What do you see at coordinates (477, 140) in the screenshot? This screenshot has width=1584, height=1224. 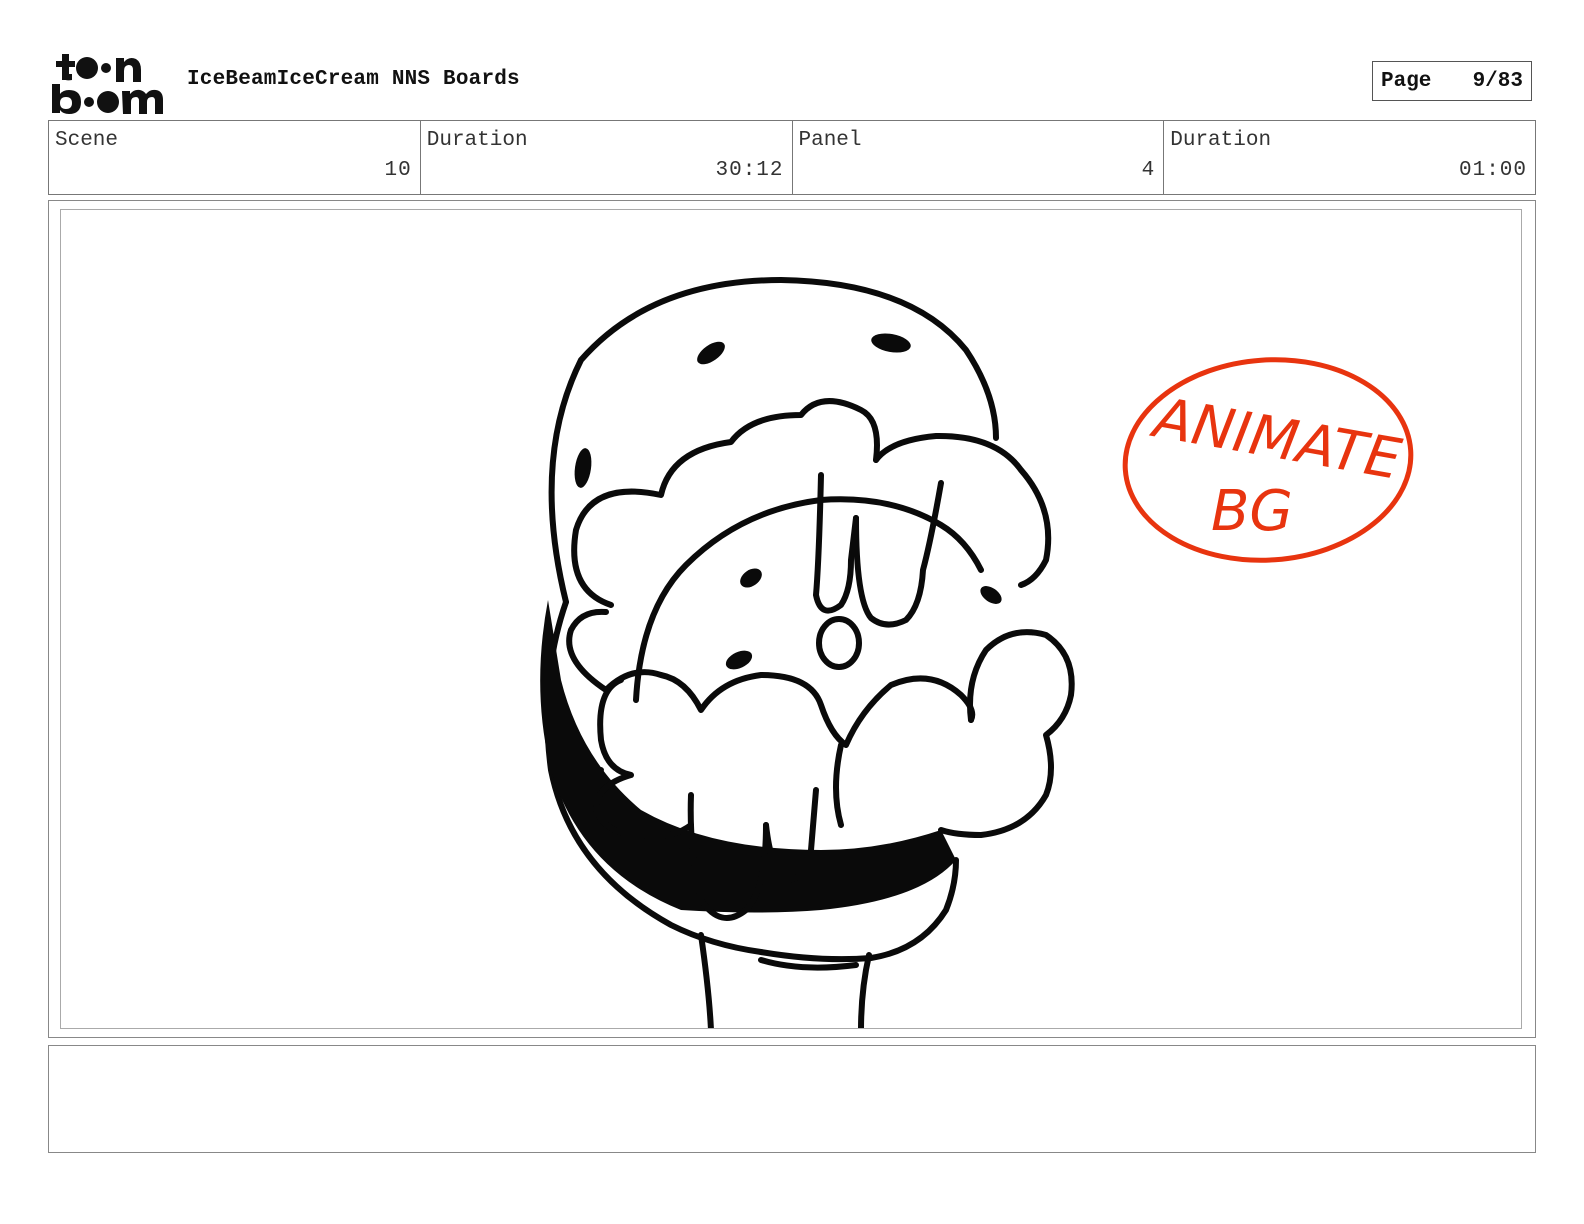 I see `scene-duration-label: Duration` at bounding box center [477, 140].